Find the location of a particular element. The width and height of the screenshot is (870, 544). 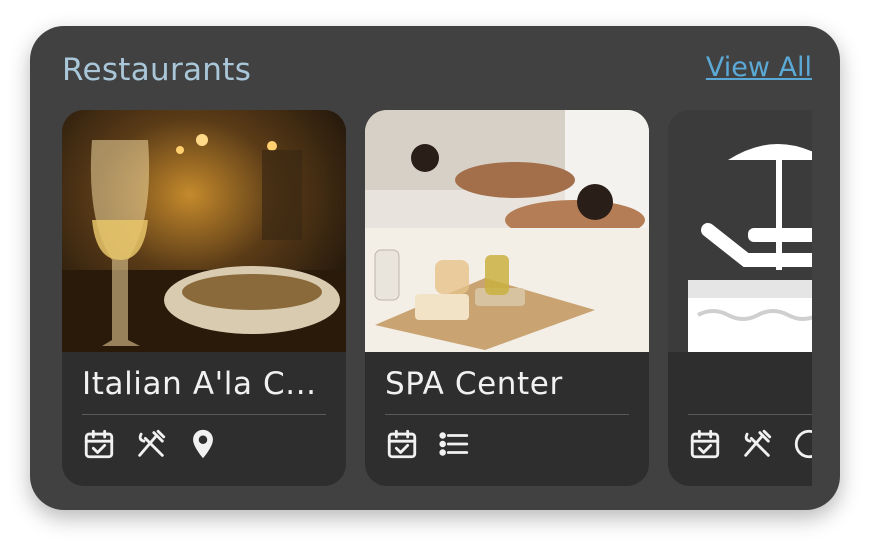

map-pin-icon is located at coordinates (203, 444).